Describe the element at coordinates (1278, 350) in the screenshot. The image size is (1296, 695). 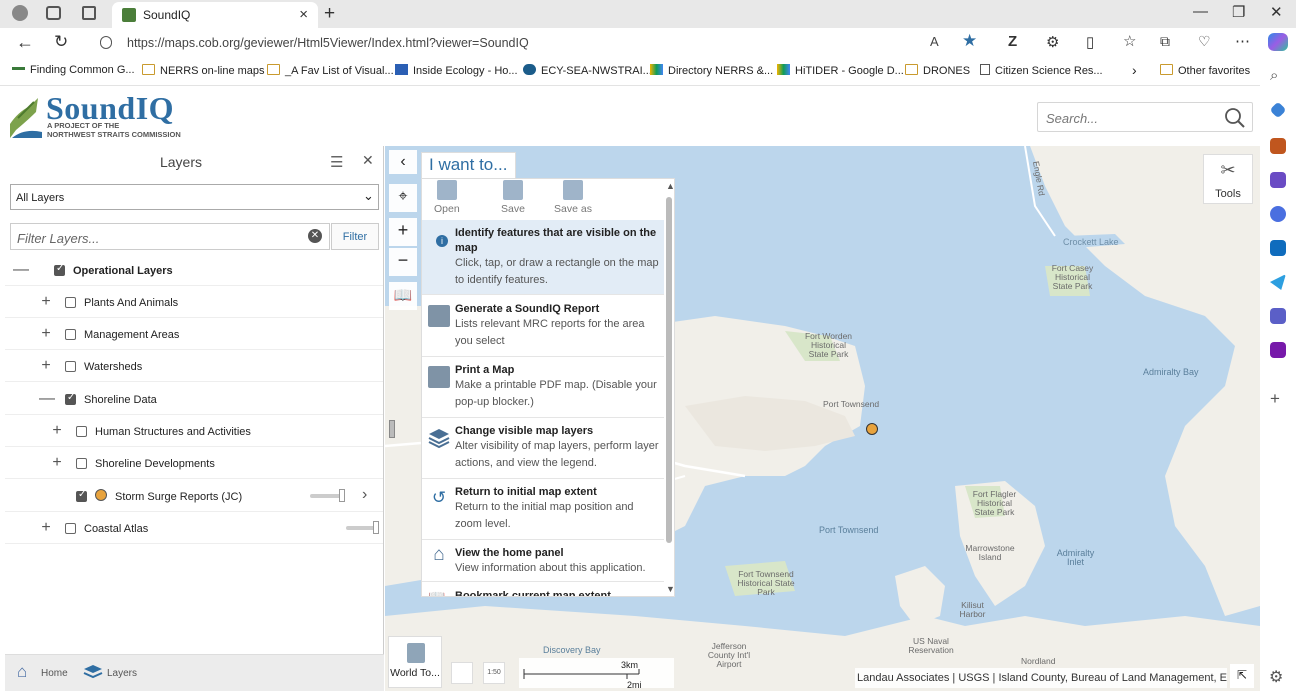
I see `onenote-icon` at that location.